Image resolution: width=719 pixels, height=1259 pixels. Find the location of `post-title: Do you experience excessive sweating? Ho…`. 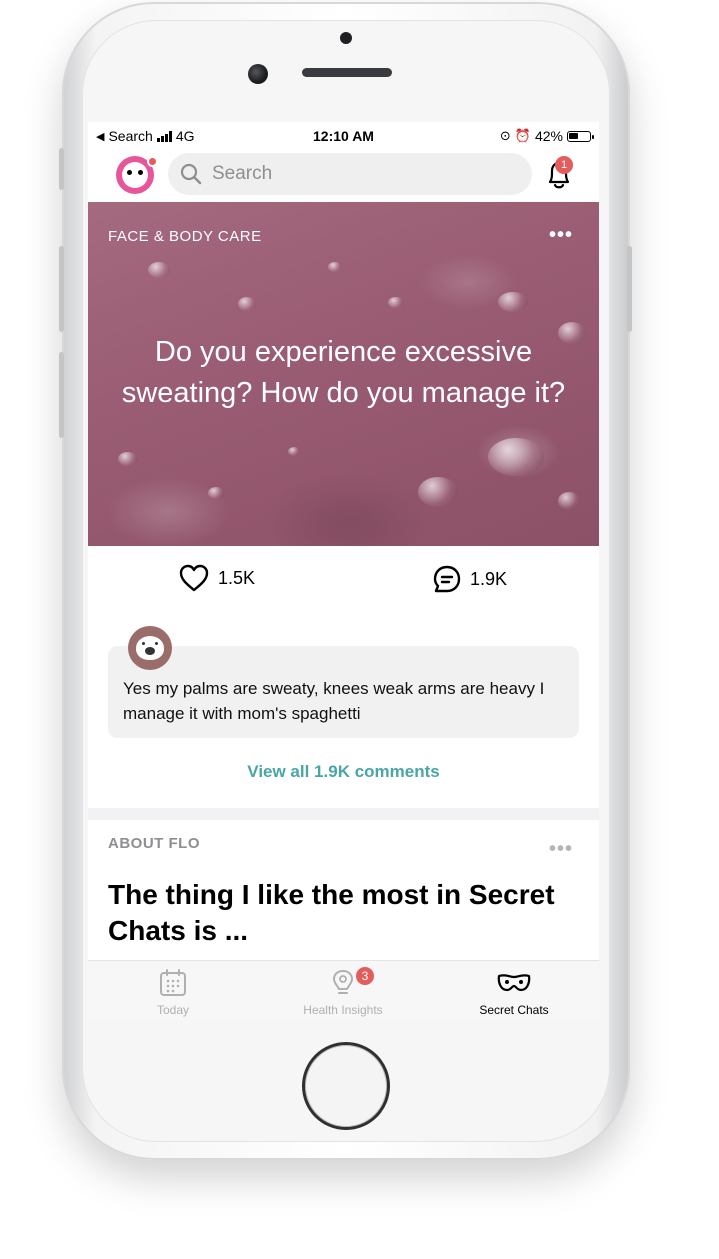

post-title: Do you experience excessive sweating? Ho… is located at coordinates (343, 372).